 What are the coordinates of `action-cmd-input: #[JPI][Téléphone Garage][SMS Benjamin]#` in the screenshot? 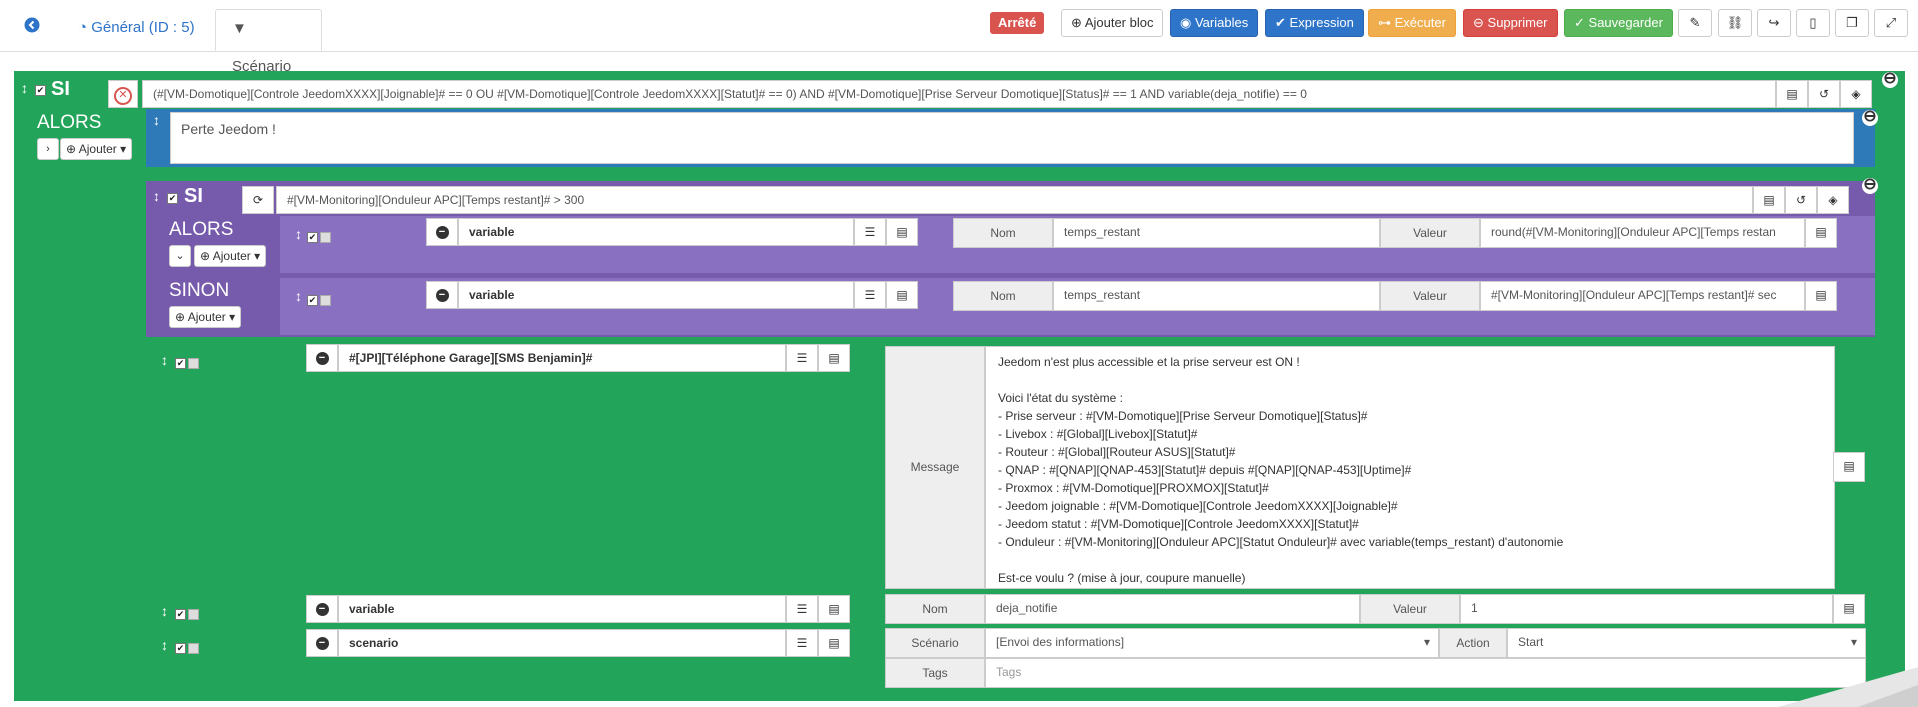 It's located at (562, 358).